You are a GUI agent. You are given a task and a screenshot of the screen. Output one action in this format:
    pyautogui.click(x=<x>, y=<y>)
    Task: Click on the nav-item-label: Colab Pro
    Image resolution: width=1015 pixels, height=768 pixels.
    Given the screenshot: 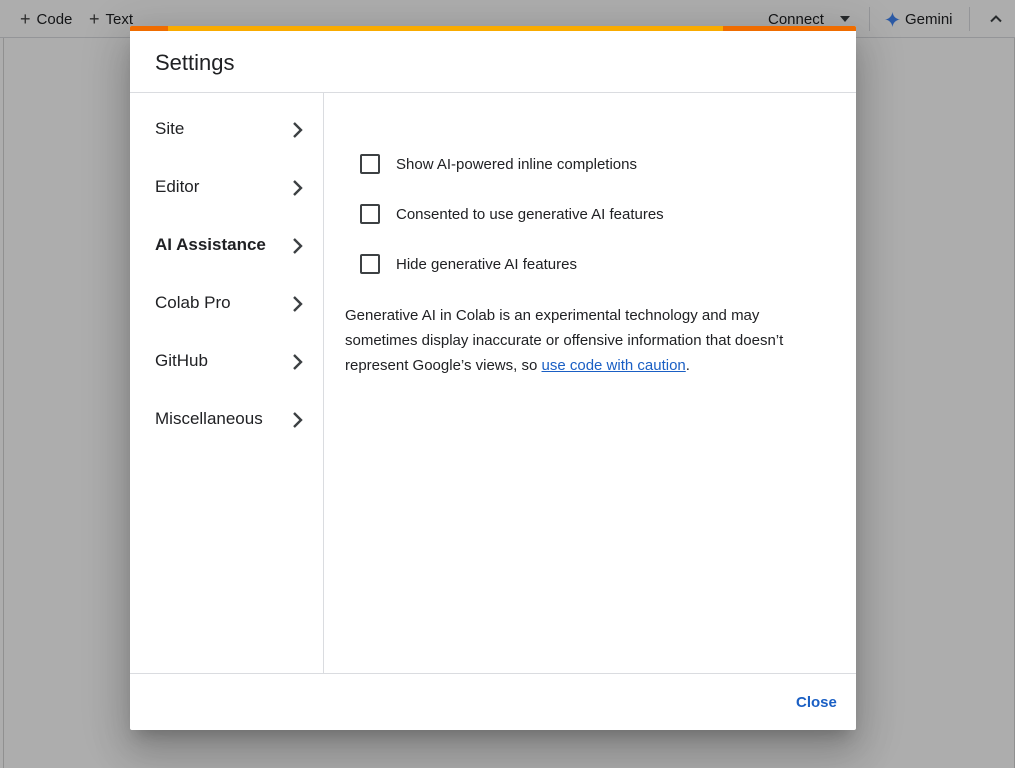 What is the action you would take?
    pyautogui.click(x=193, y=302)
    